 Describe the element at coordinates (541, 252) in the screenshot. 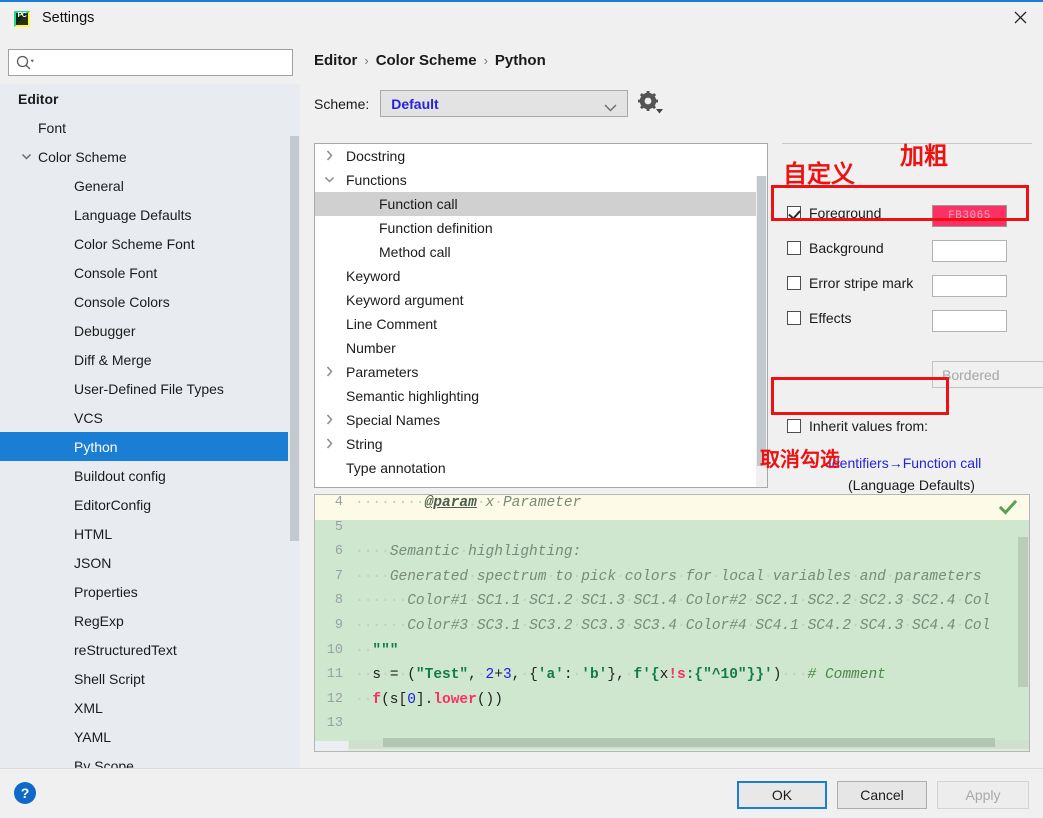

I see `attribute-item-method-call: Method call` at that location.